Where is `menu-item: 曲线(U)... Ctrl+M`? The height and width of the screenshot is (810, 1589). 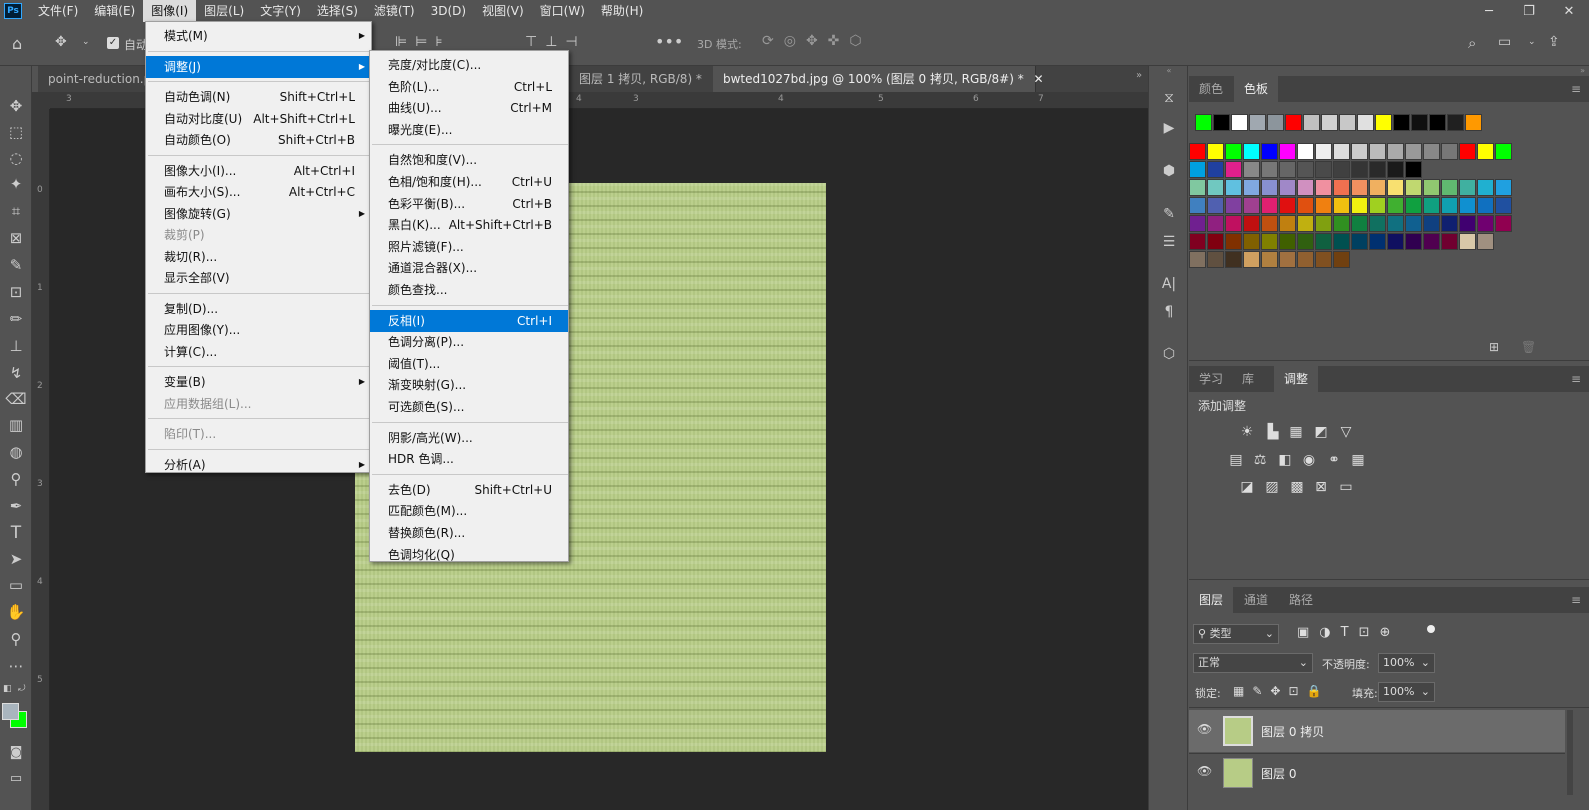 menu-item: 曲线(U)... Ctrl+M is located at coordinates (469, 108).